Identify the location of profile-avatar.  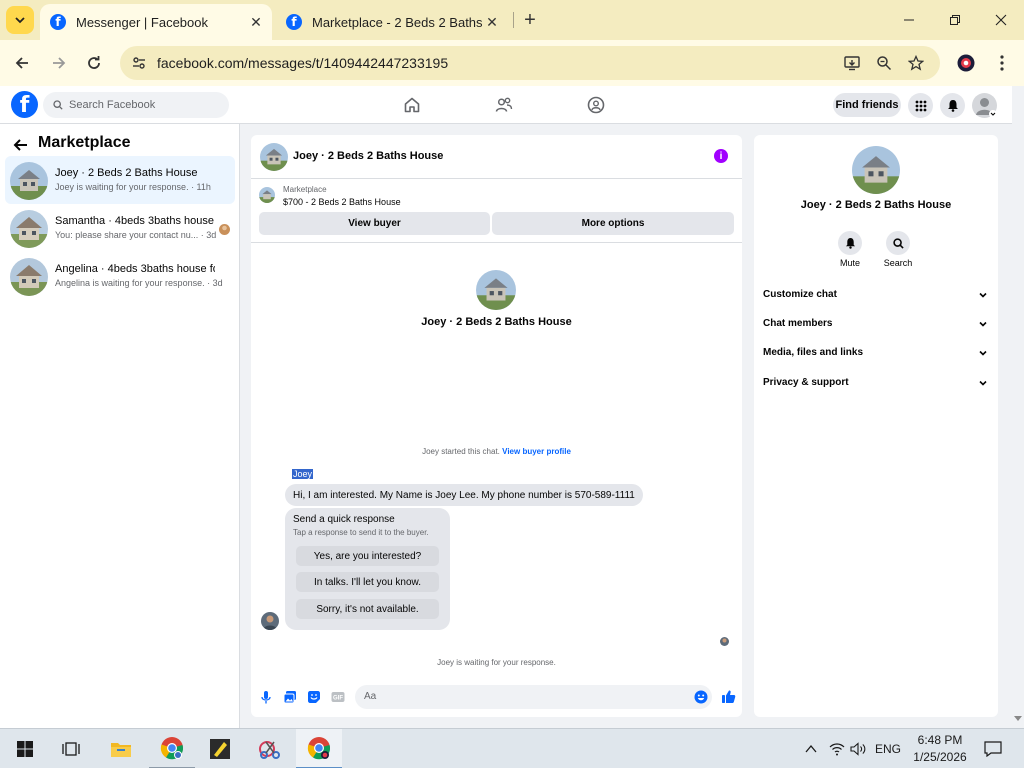
(876, 170).